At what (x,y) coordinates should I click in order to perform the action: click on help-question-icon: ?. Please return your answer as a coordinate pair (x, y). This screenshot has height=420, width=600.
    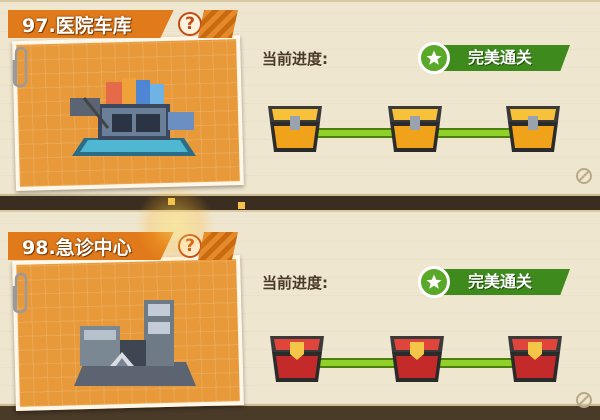
    Looking at the image, I should click on (190, 24).